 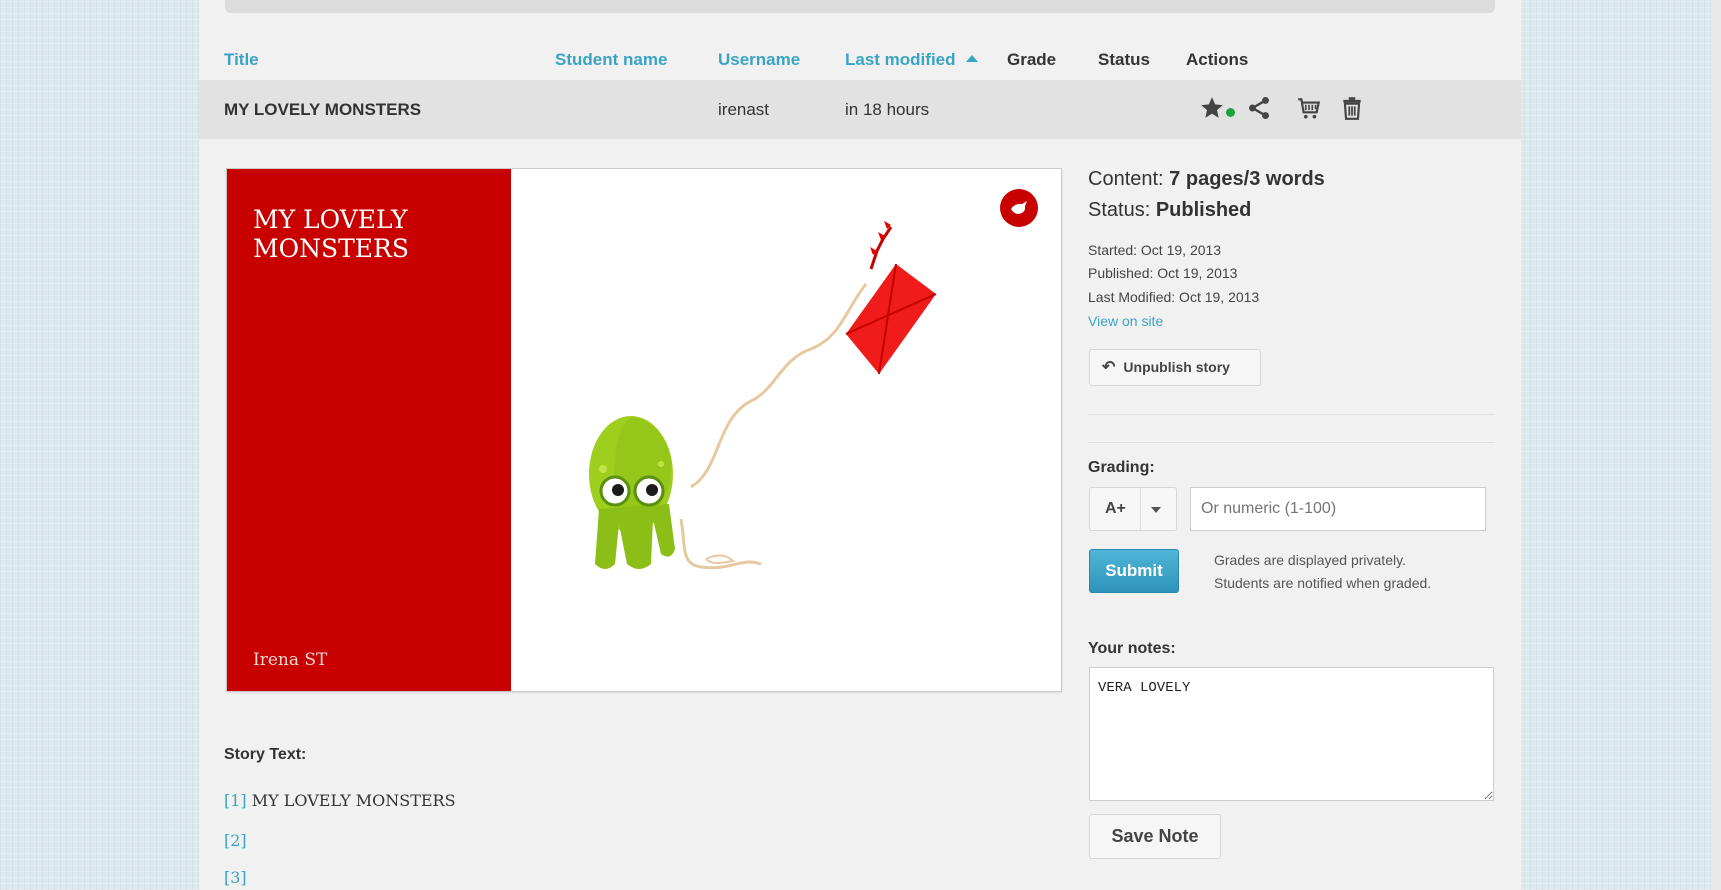 What do you see at coordinates (1163, 273) in the screenshot?
I see `published-date: Published: Oct 19, 2013` at bounding box center [1163, 273].